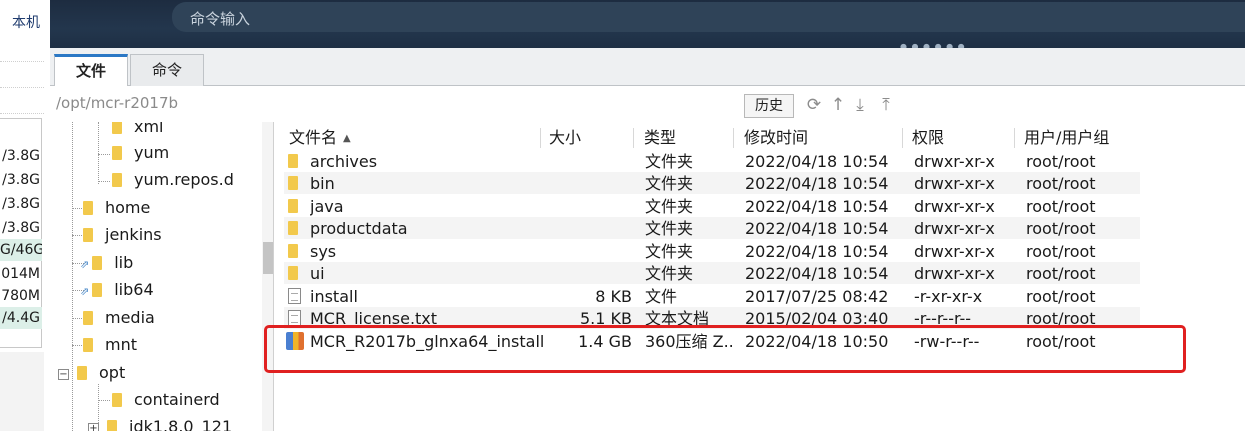 The image size is (1245, 431). I want to click on folder-open-icon, so click(82, 373).